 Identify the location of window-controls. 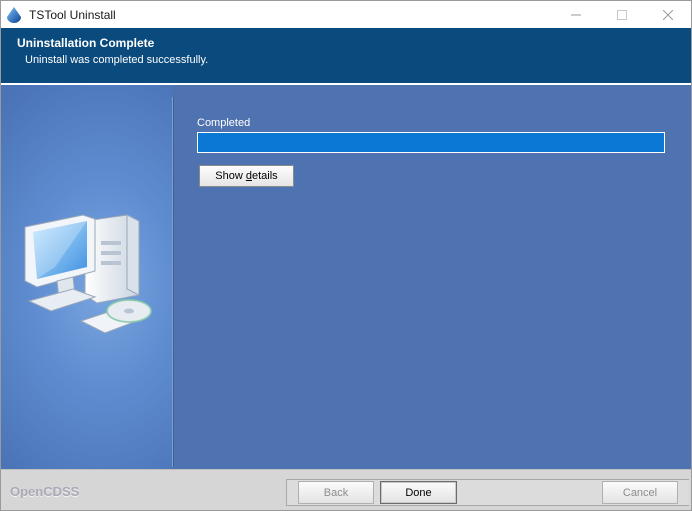
(622, 14).